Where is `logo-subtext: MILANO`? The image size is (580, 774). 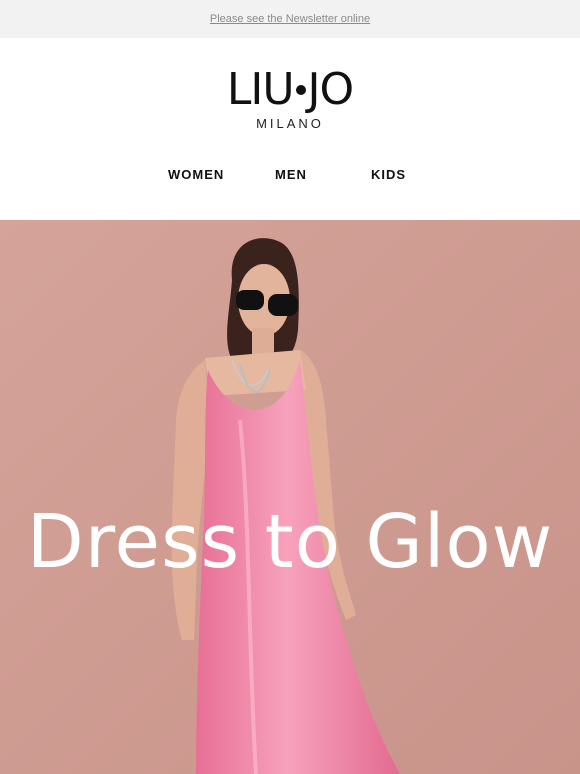 logo-subtext: MILANO is located at coordinates (290, 123).